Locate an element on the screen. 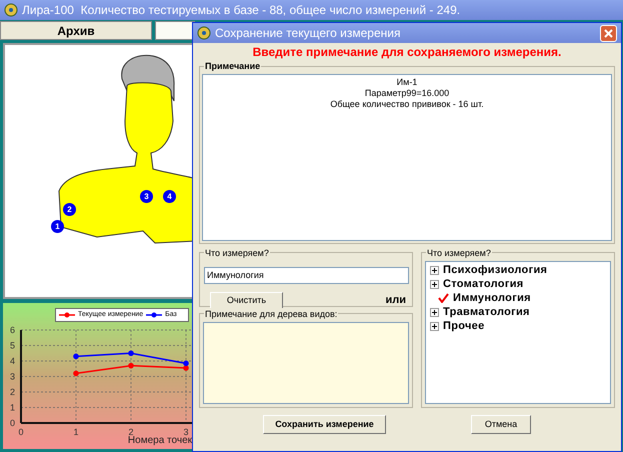 Image resolution: width=623 pixels, height=452 pixels. clear-button: Очистить is located at coordinates (246, 300).